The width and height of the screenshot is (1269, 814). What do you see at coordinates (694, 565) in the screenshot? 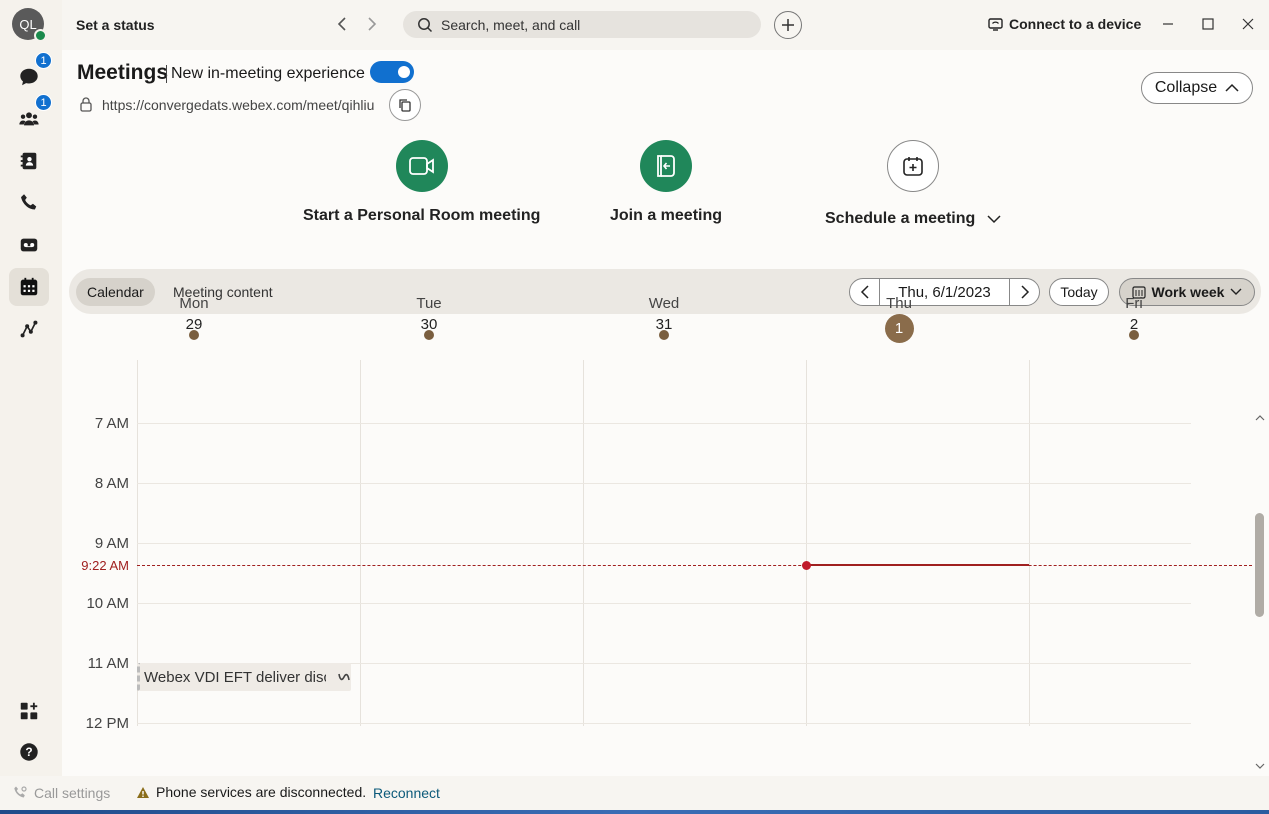
I see `current-time-line` at bounding box center [694, 565].